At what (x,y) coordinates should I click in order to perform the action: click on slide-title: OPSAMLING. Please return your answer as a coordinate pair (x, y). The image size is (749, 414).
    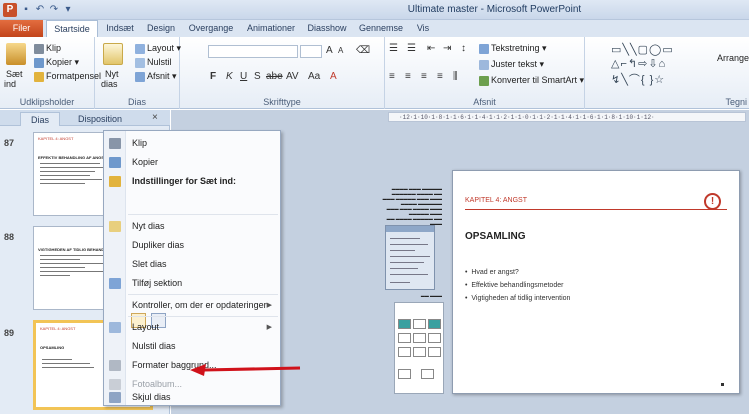
    Looking at the image, I should click on (495, 236).